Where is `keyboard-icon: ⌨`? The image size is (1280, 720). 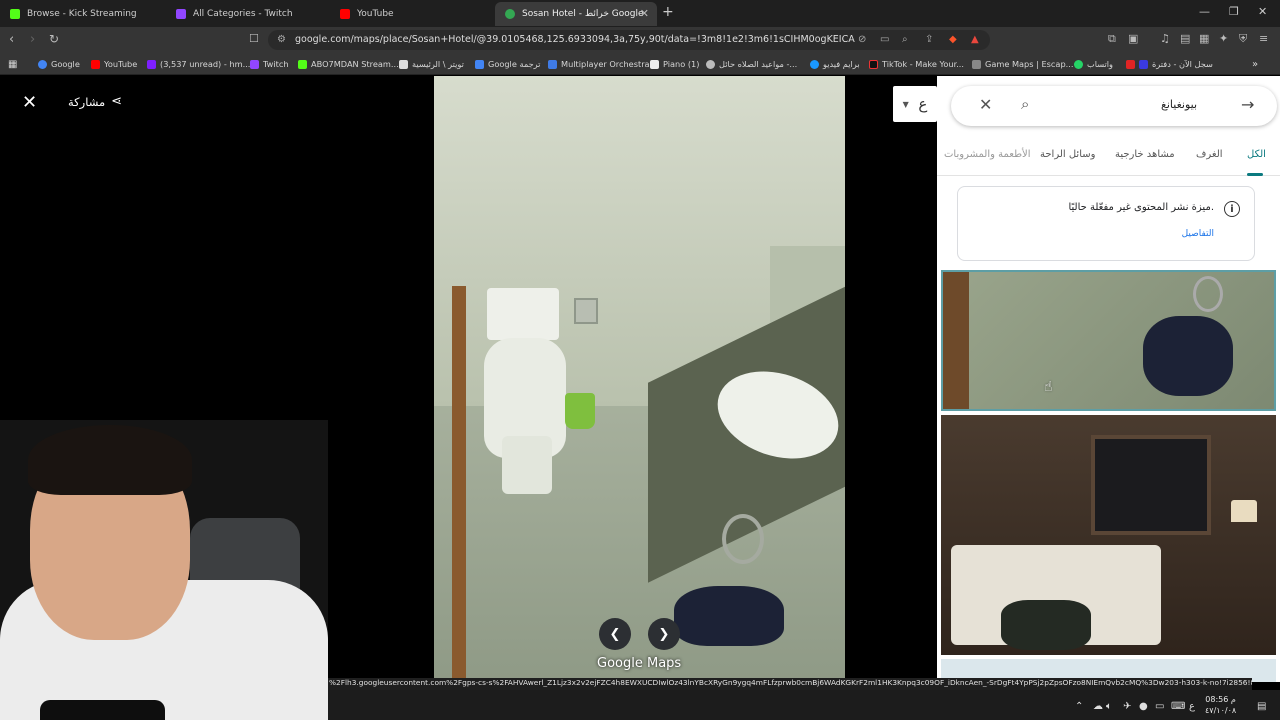 keyboard-icon: ⌨ is located at coordinates (1178, 706).